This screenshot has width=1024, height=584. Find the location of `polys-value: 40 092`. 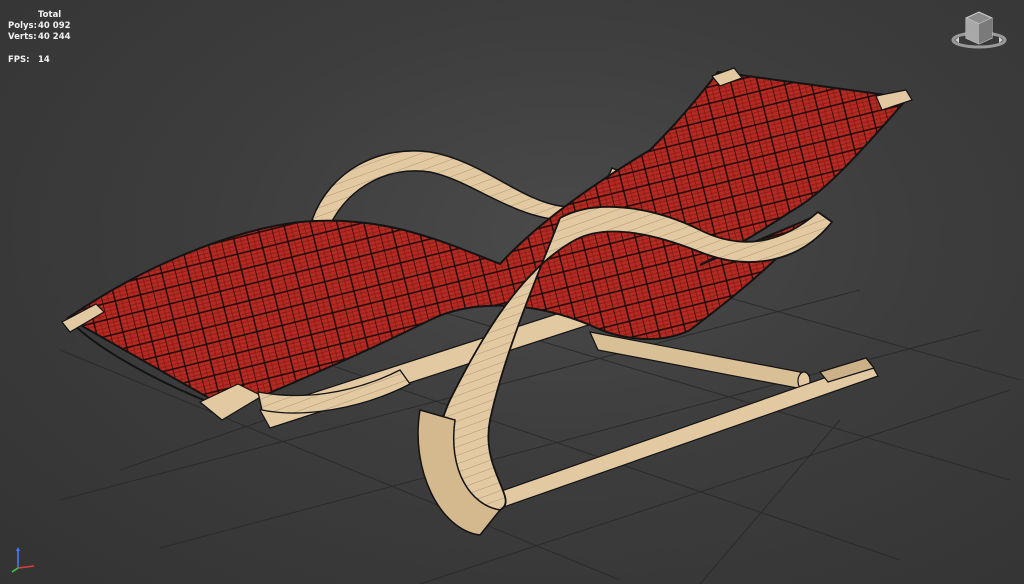

polys-value: 40 092 is located at coordinates (54, 26).